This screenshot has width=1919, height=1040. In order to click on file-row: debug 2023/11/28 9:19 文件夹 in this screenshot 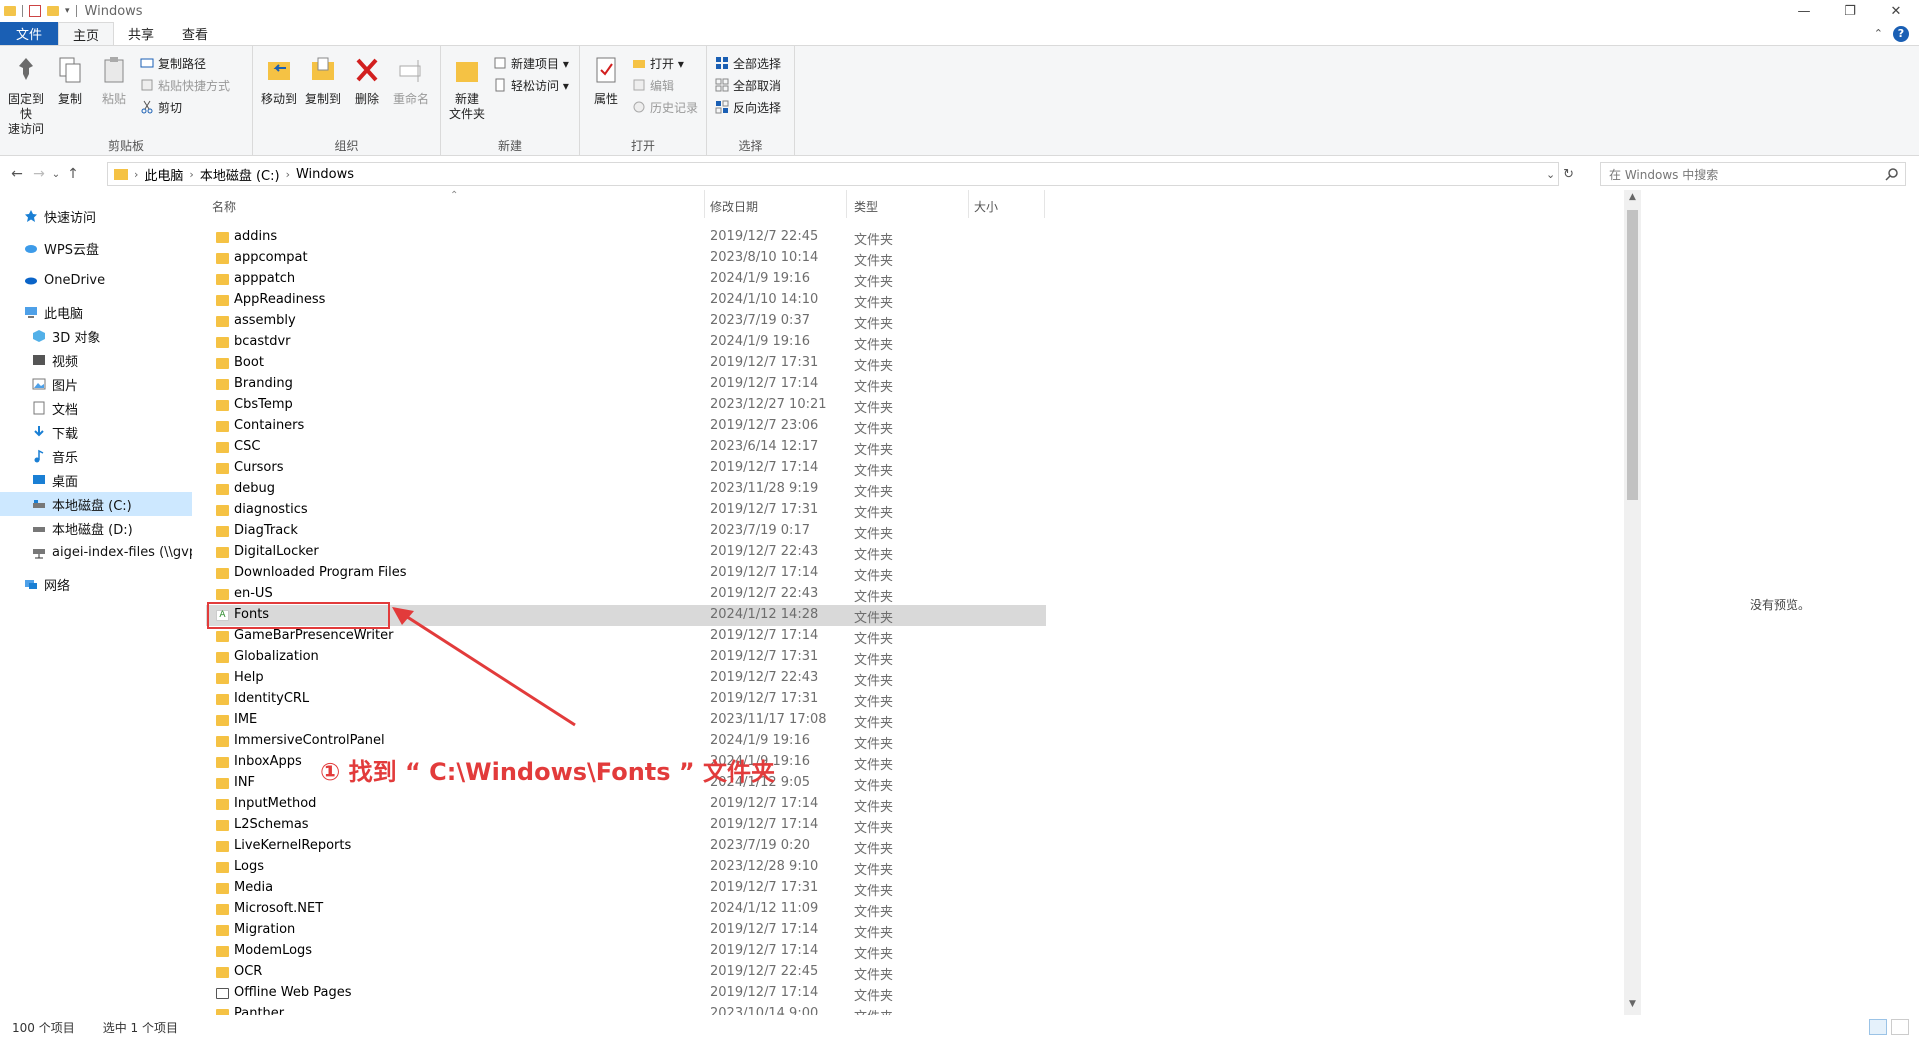, I will do `click(626, 489)`.